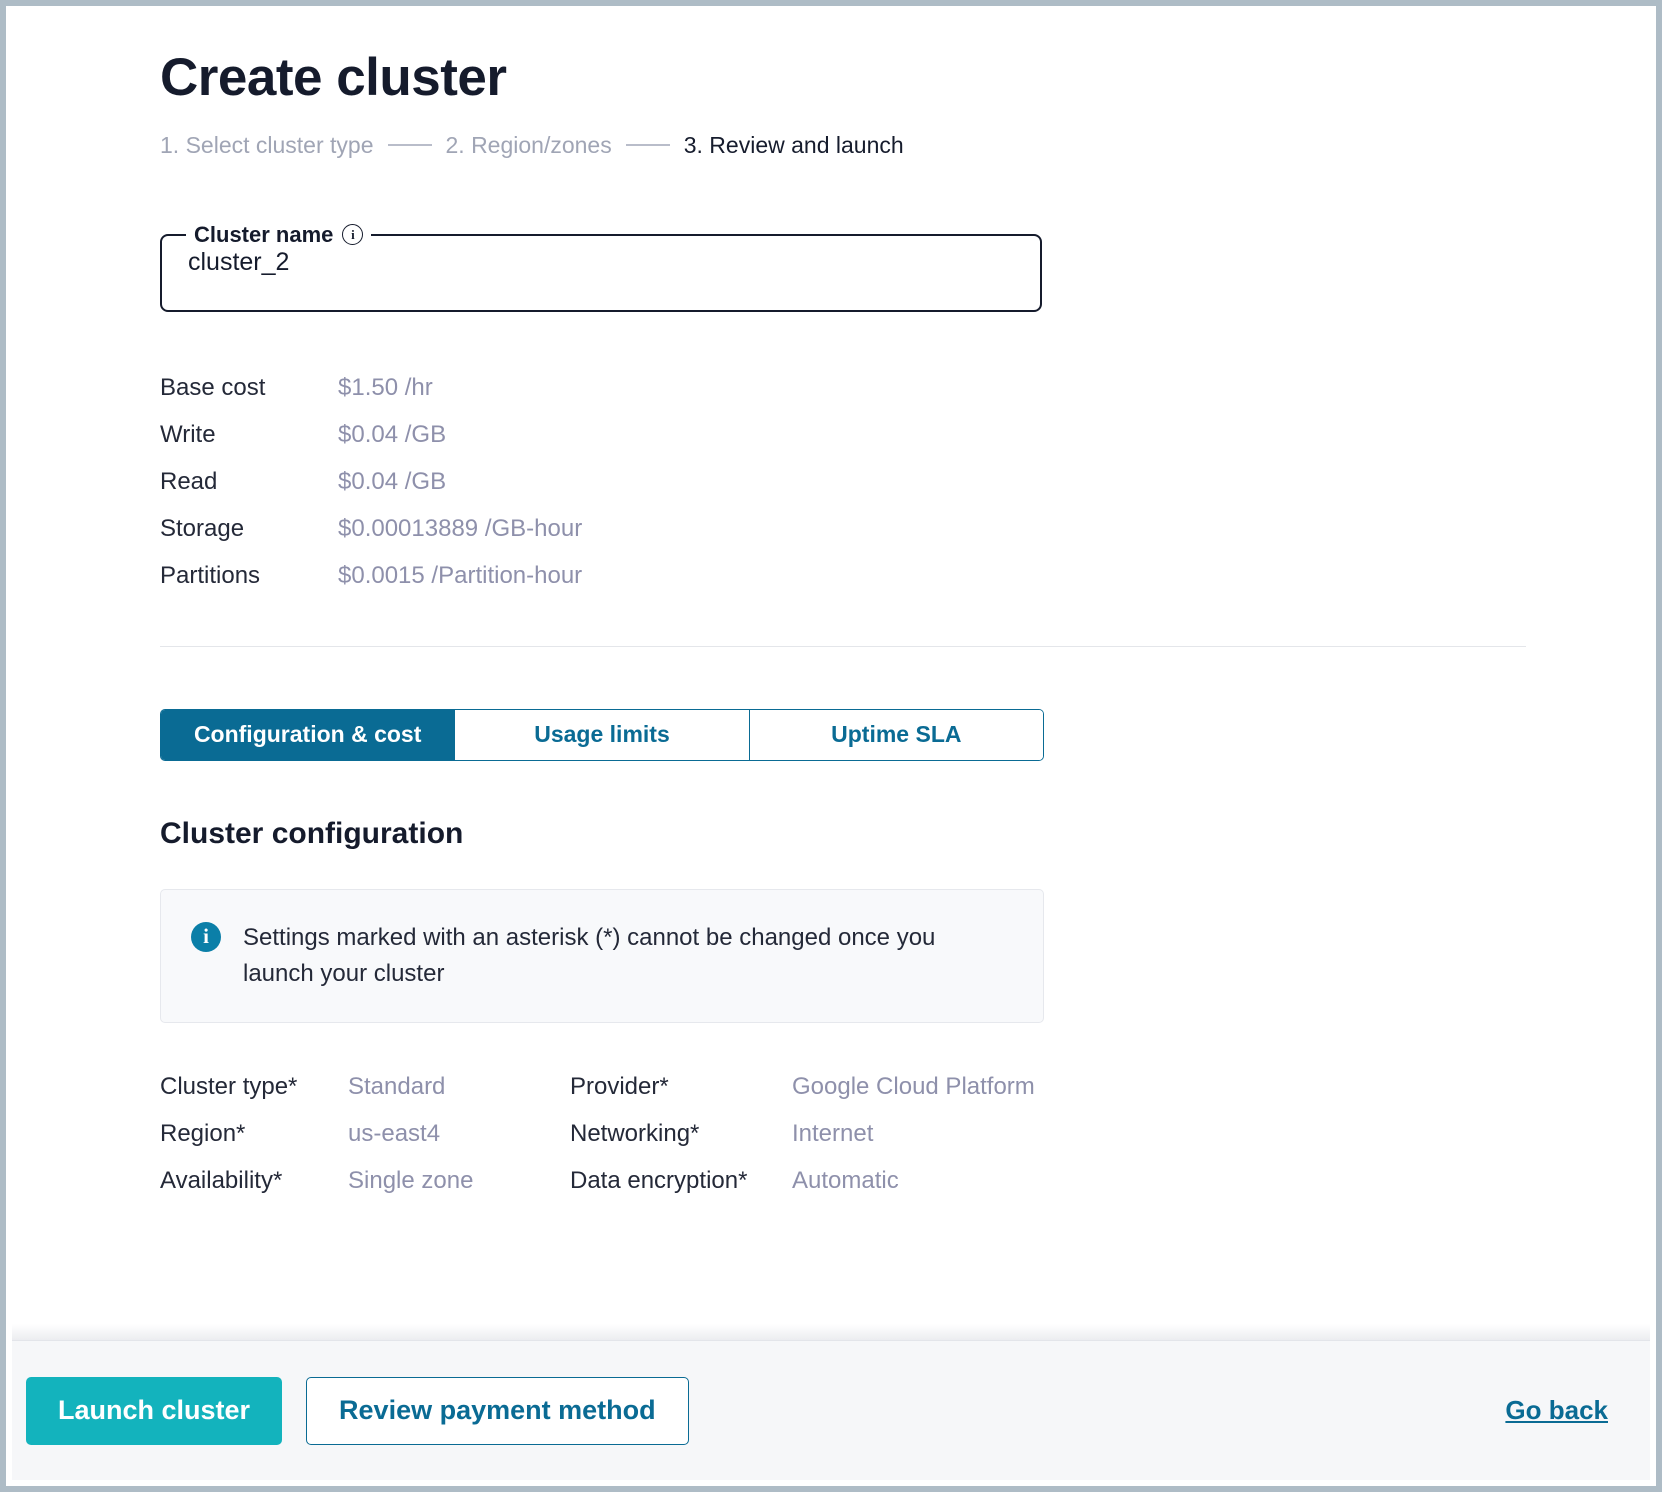  Describe the element at coordinates (267, 145) in the screenshot. I see `step-select-cluster-type: 1. Select cluster type` at that location.